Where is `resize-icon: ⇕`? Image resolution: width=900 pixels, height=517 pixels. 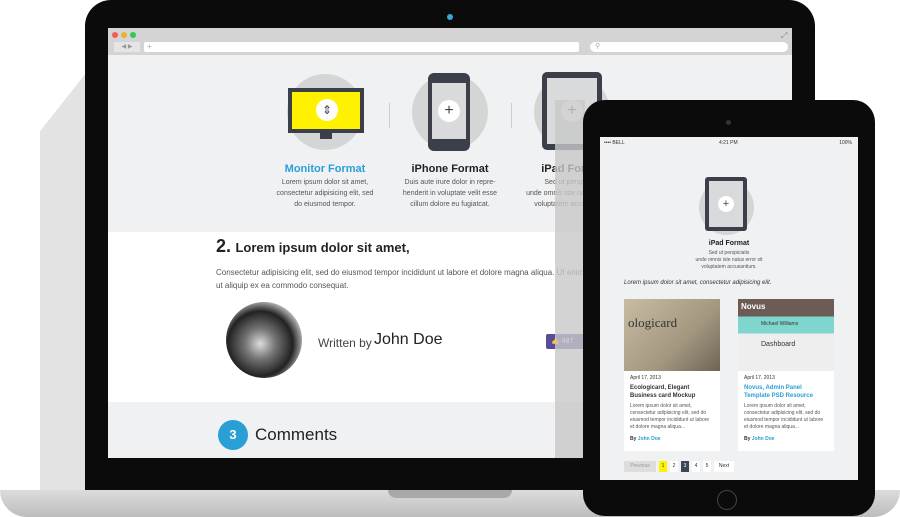 resize-icon: ⇕ is located at coordinates (327, 110).